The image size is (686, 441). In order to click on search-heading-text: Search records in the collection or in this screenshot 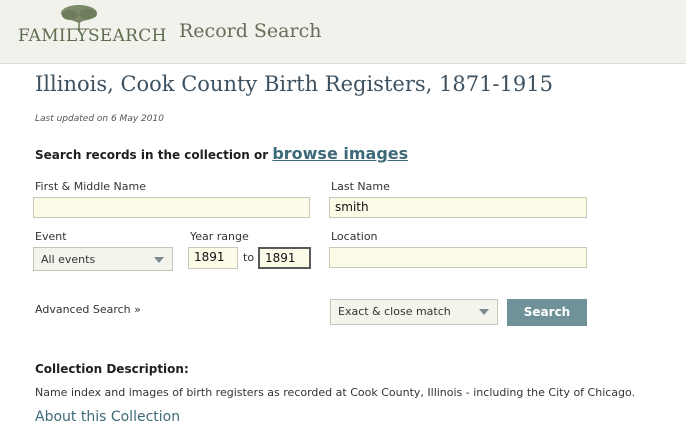, I will do `click(152, 155)`.